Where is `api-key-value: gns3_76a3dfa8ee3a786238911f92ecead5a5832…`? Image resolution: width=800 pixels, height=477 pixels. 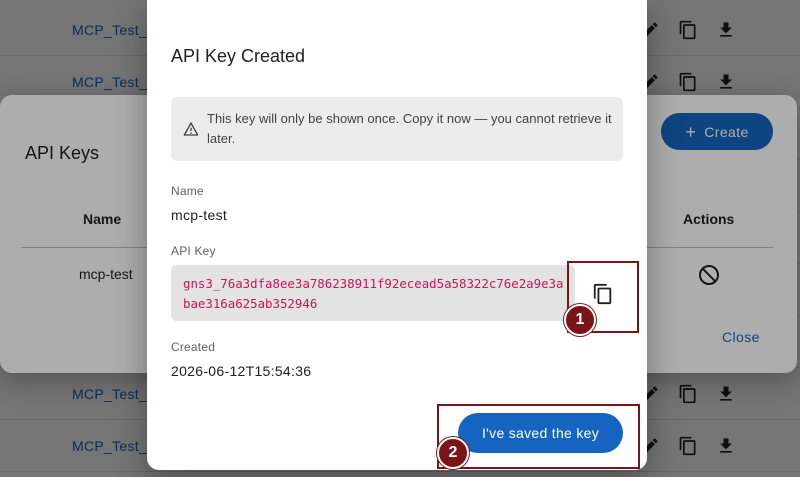 api-key-value: gns3_76a3dfa8ee3a786238911f92ecead5a5832… is located at coordinates (375, 294).